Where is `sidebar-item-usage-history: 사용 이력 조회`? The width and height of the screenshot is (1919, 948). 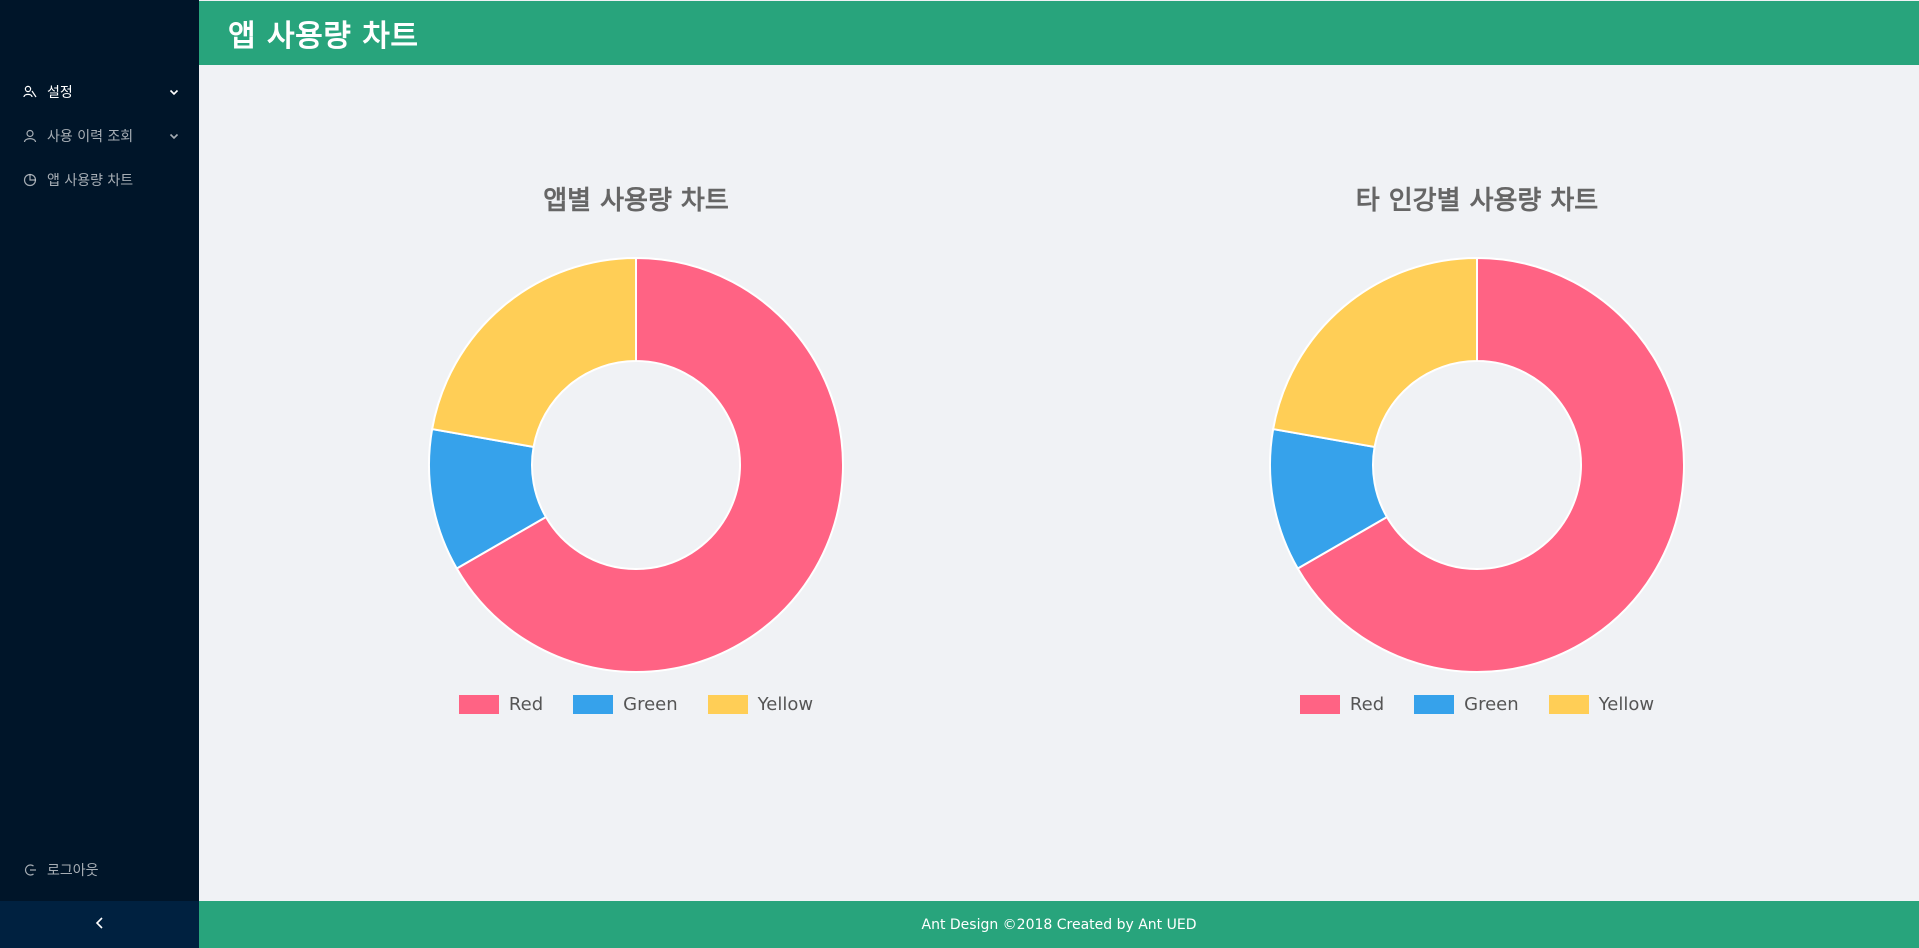
sidebar-item-usage-history: 사용 이력 조회 is located at coordinates (99, 136).